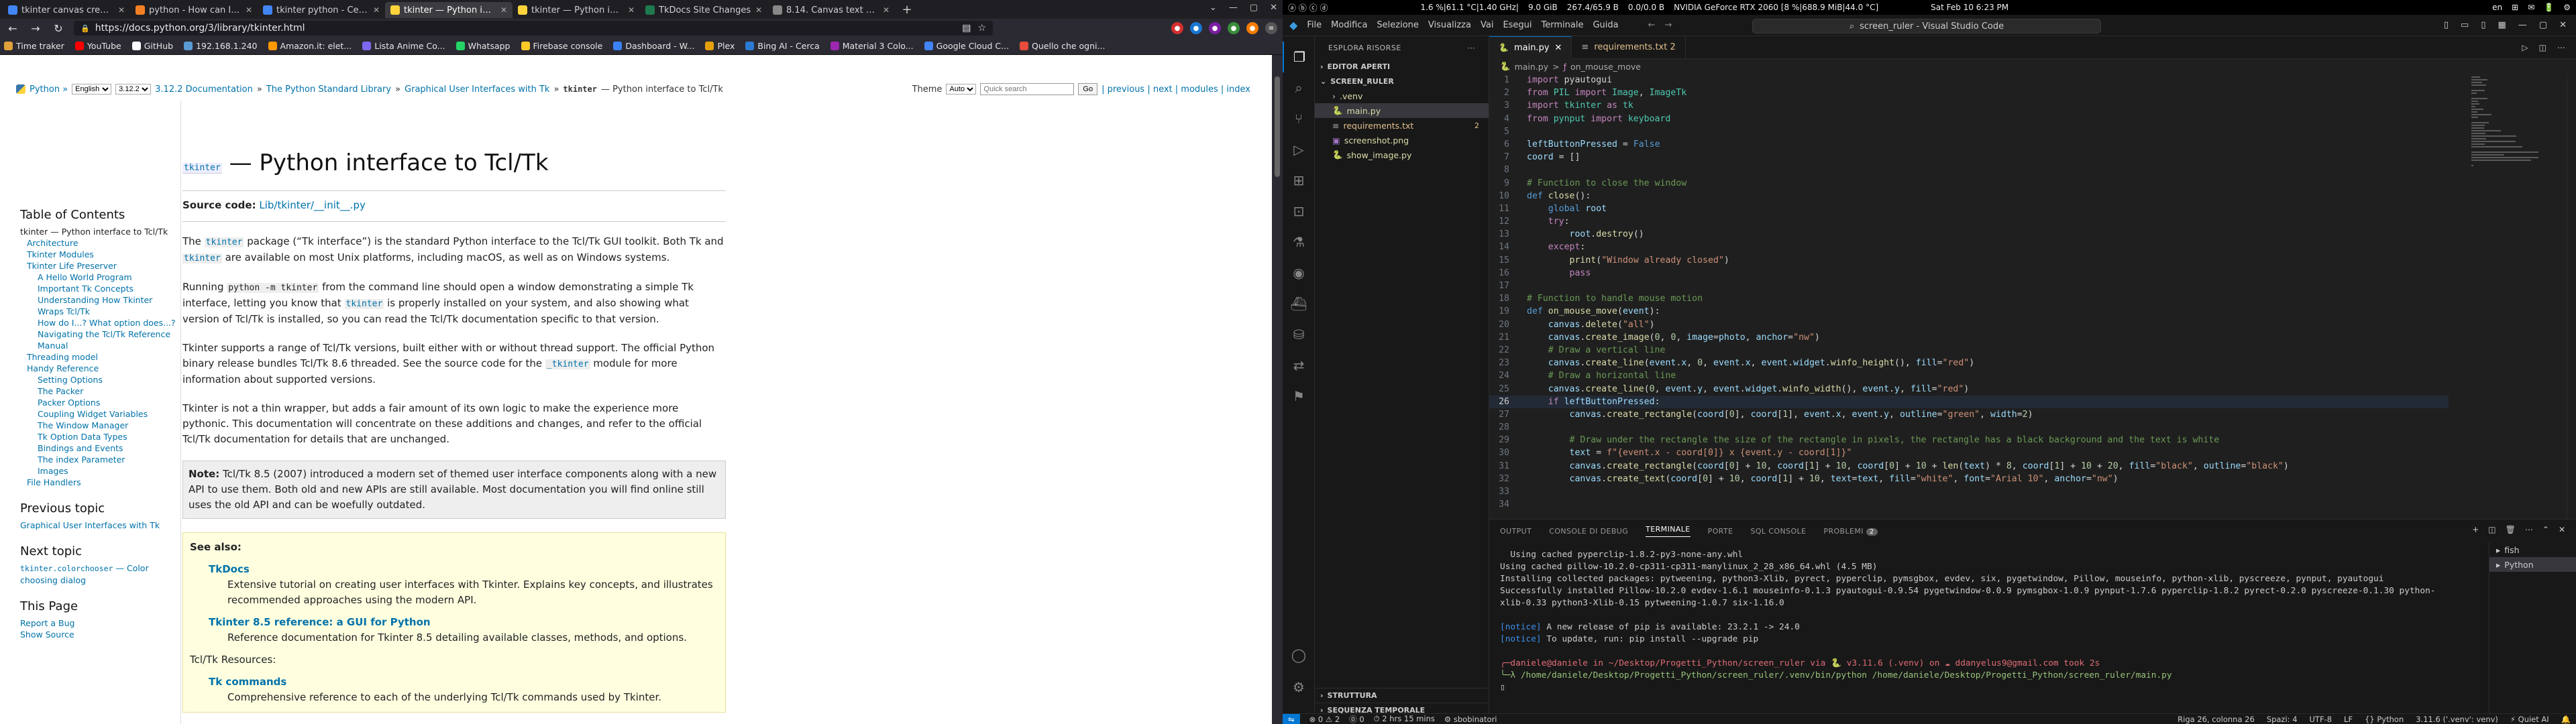 The height and width of the screenshot is (724, 2576). Describe the element at coordinates (1652, 25) in the screenshot. I see `nav-back-icon: ←` at that location.